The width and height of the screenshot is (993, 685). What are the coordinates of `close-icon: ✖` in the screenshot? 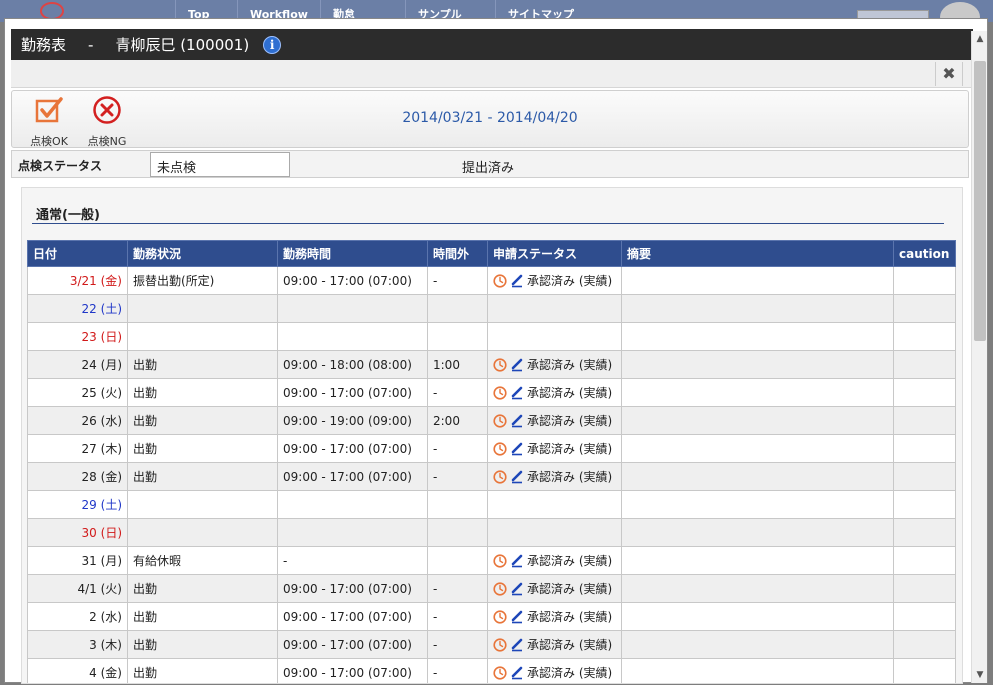 It's located at (949, 74).